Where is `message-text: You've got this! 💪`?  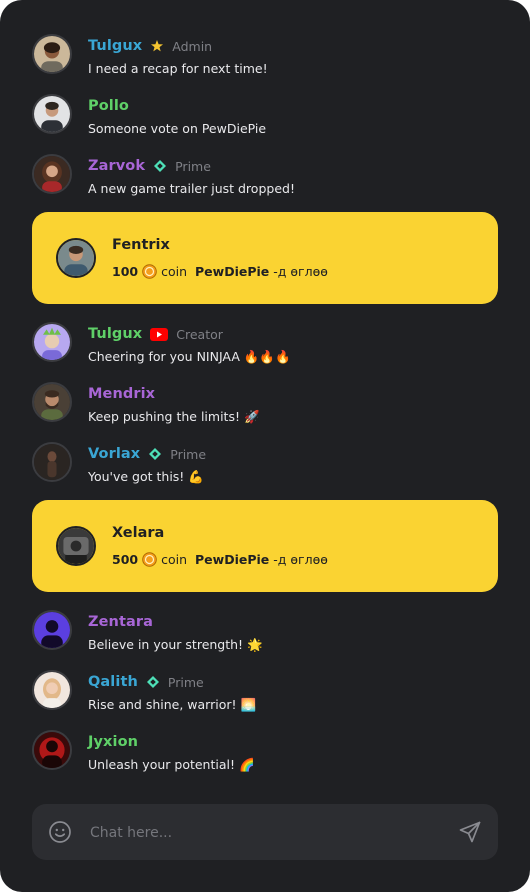
message-text: You've got this! 💪 is located at coordinates (146, 476).